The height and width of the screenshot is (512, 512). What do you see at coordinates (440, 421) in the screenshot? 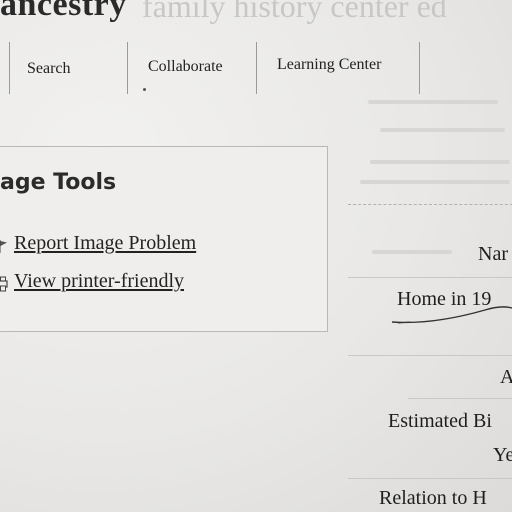
I see `record-birth-label: Estimated Bi` at bounding box center [440, 421].